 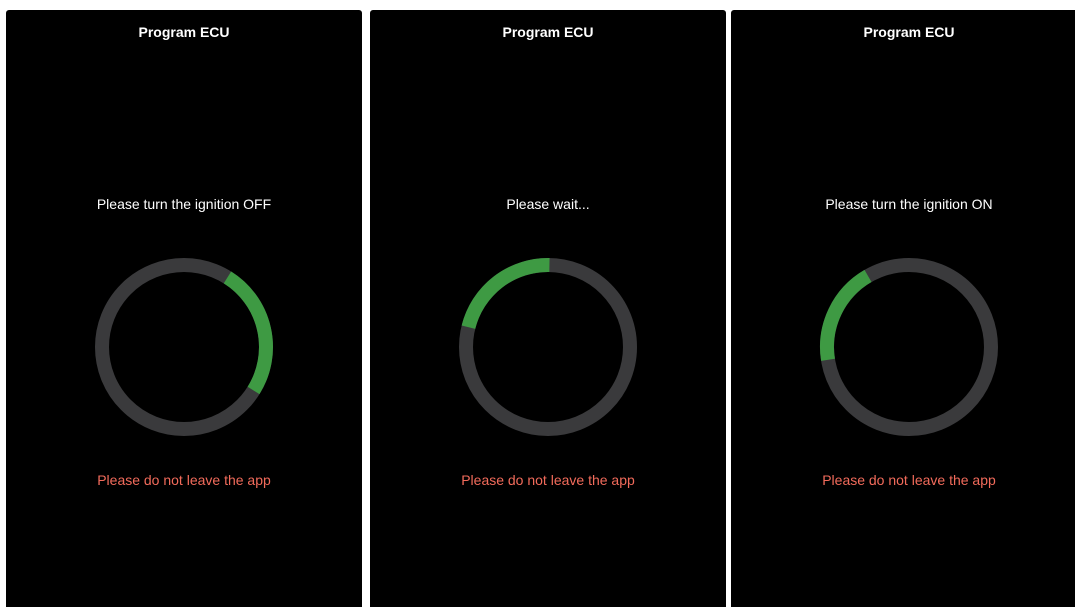 I want to click on status-message: Please turn the ignition ON, so click(x=909, y=204).